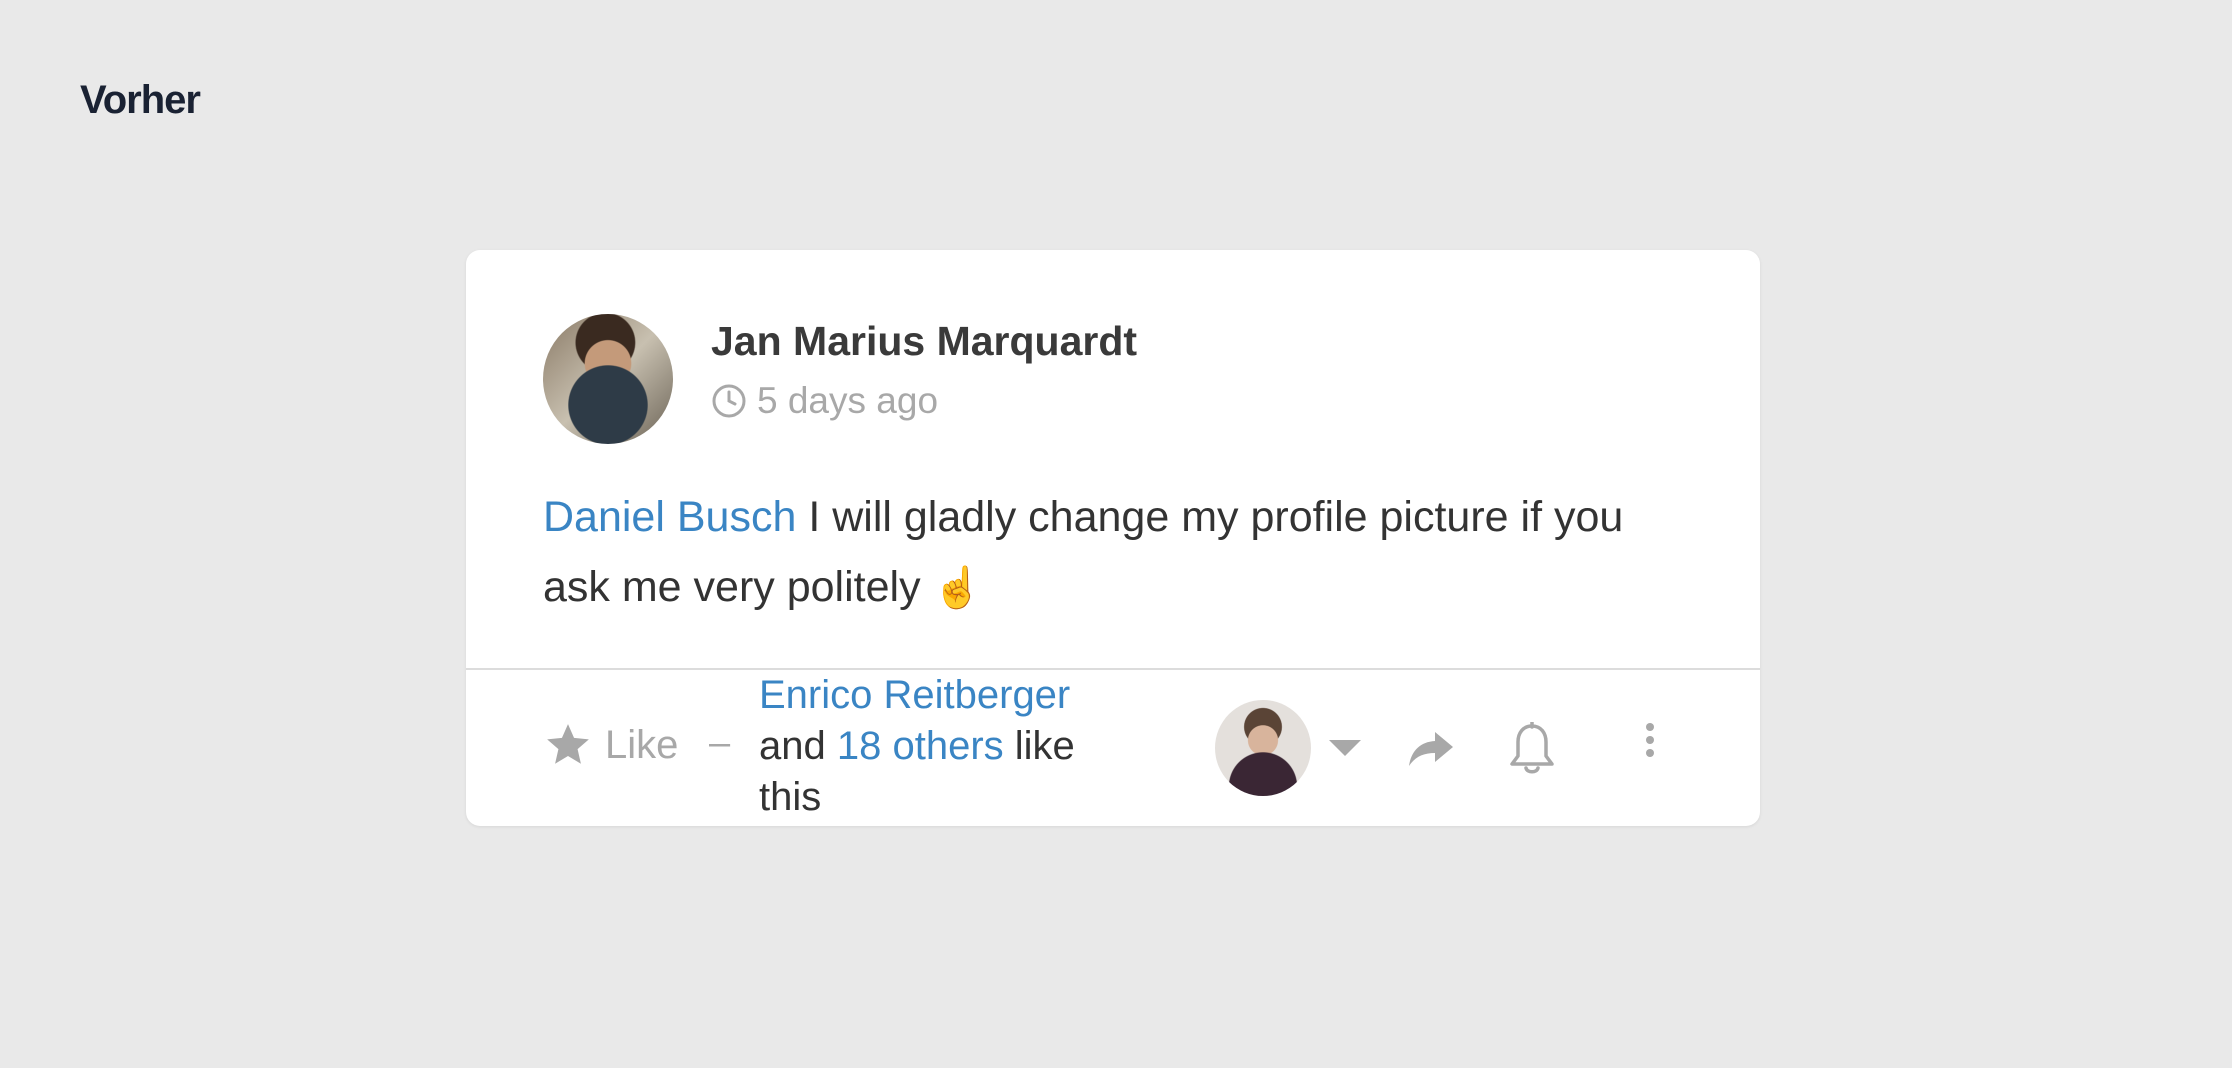  I want to click on author-avatar, so click(608, 379).